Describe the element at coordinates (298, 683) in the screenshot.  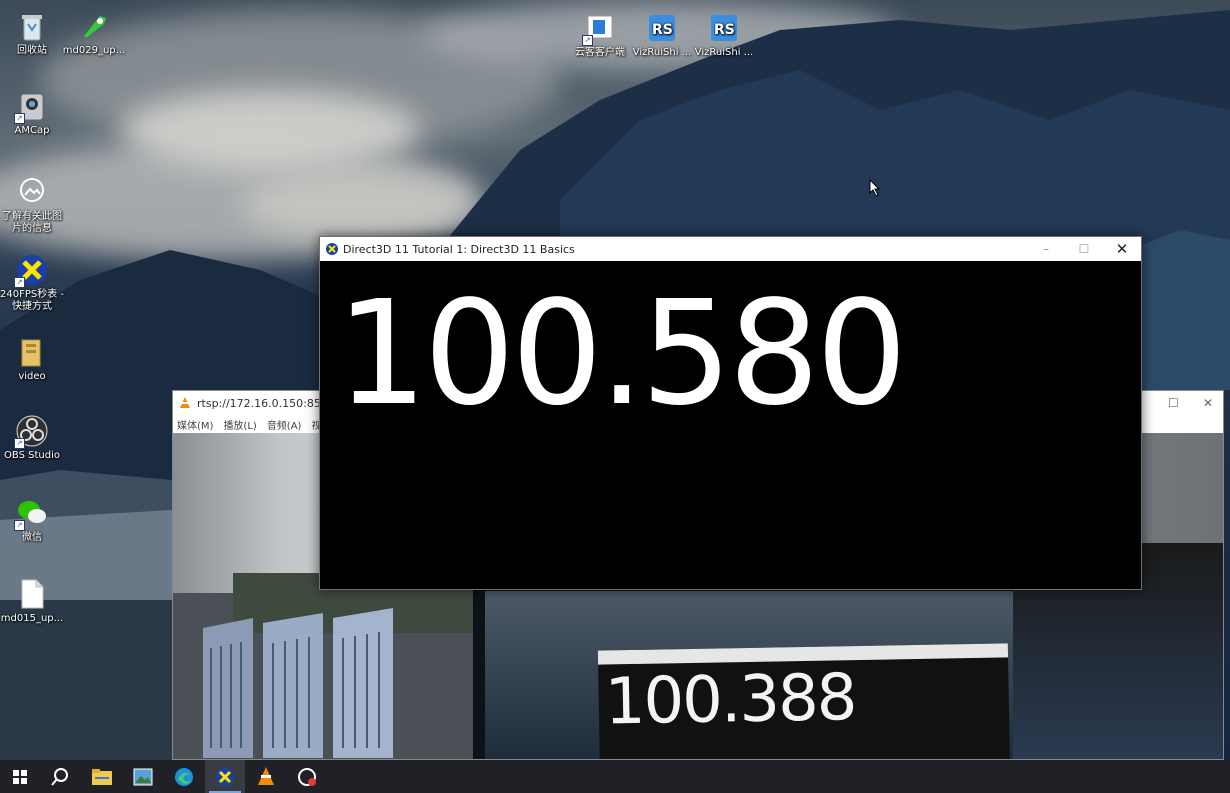
I see `file-organizer` at that location.